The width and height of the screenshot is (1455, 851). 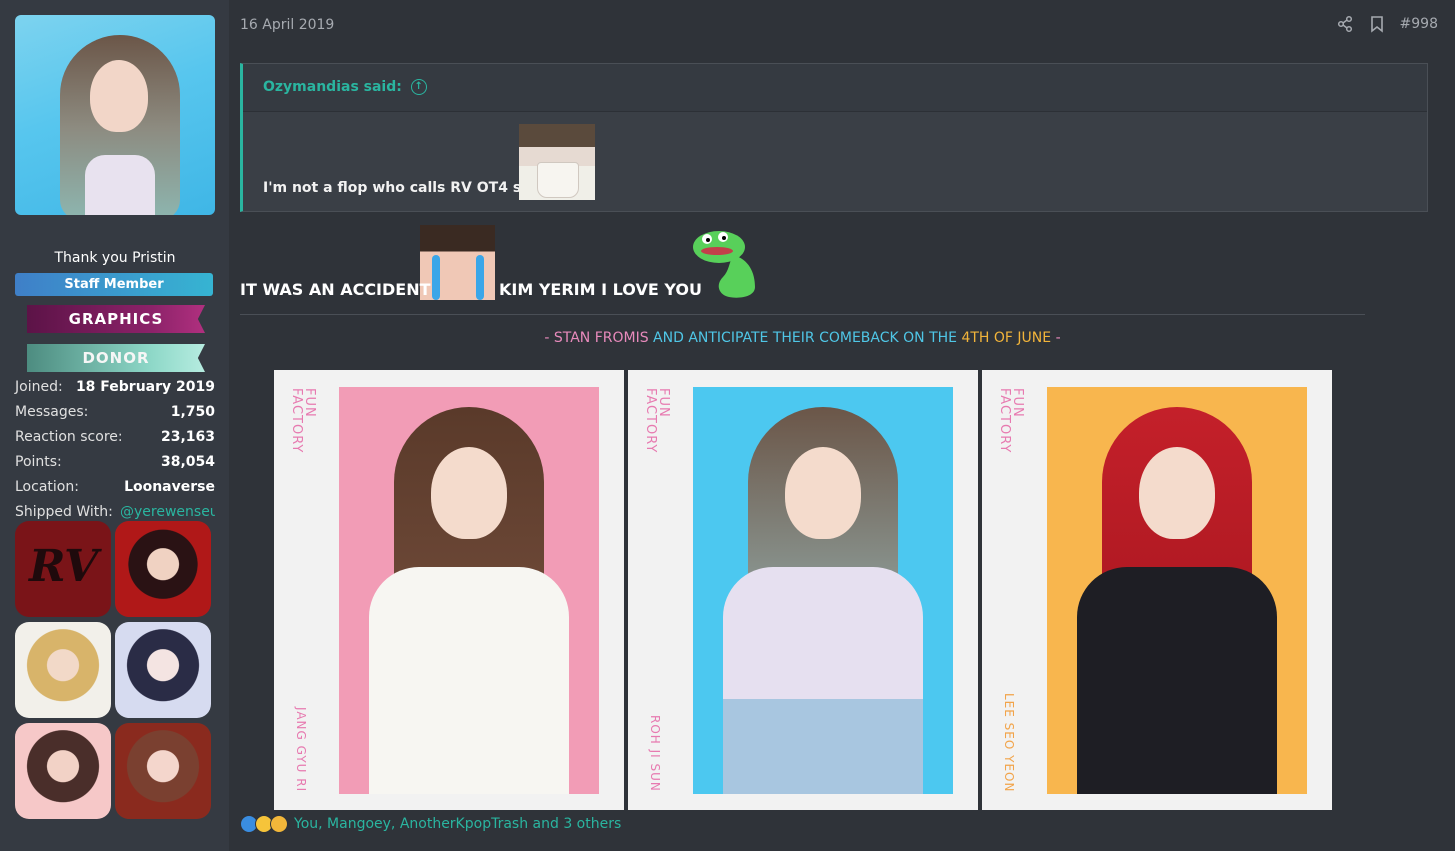 I want to click on fun-factory-card: FUN FACTORY ROH JI SUN, so click(x=803, y=590).